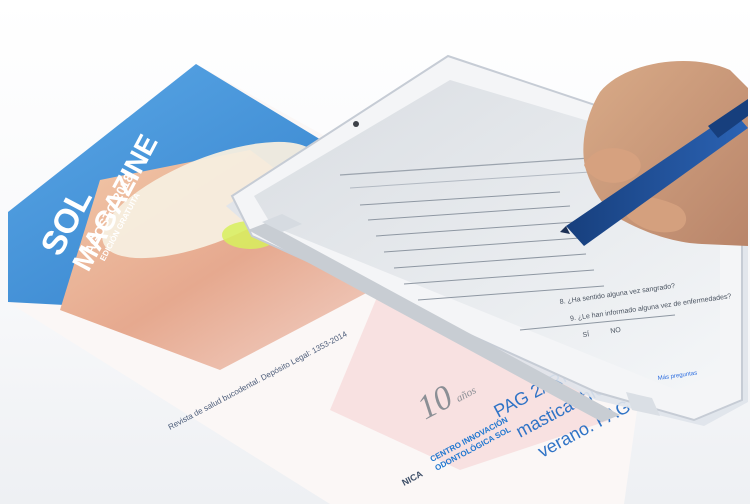 The image size is (750, 504). Describe the element at coordinates (356, 124) in the screenshot. I see `front-camera-icon` at that location.